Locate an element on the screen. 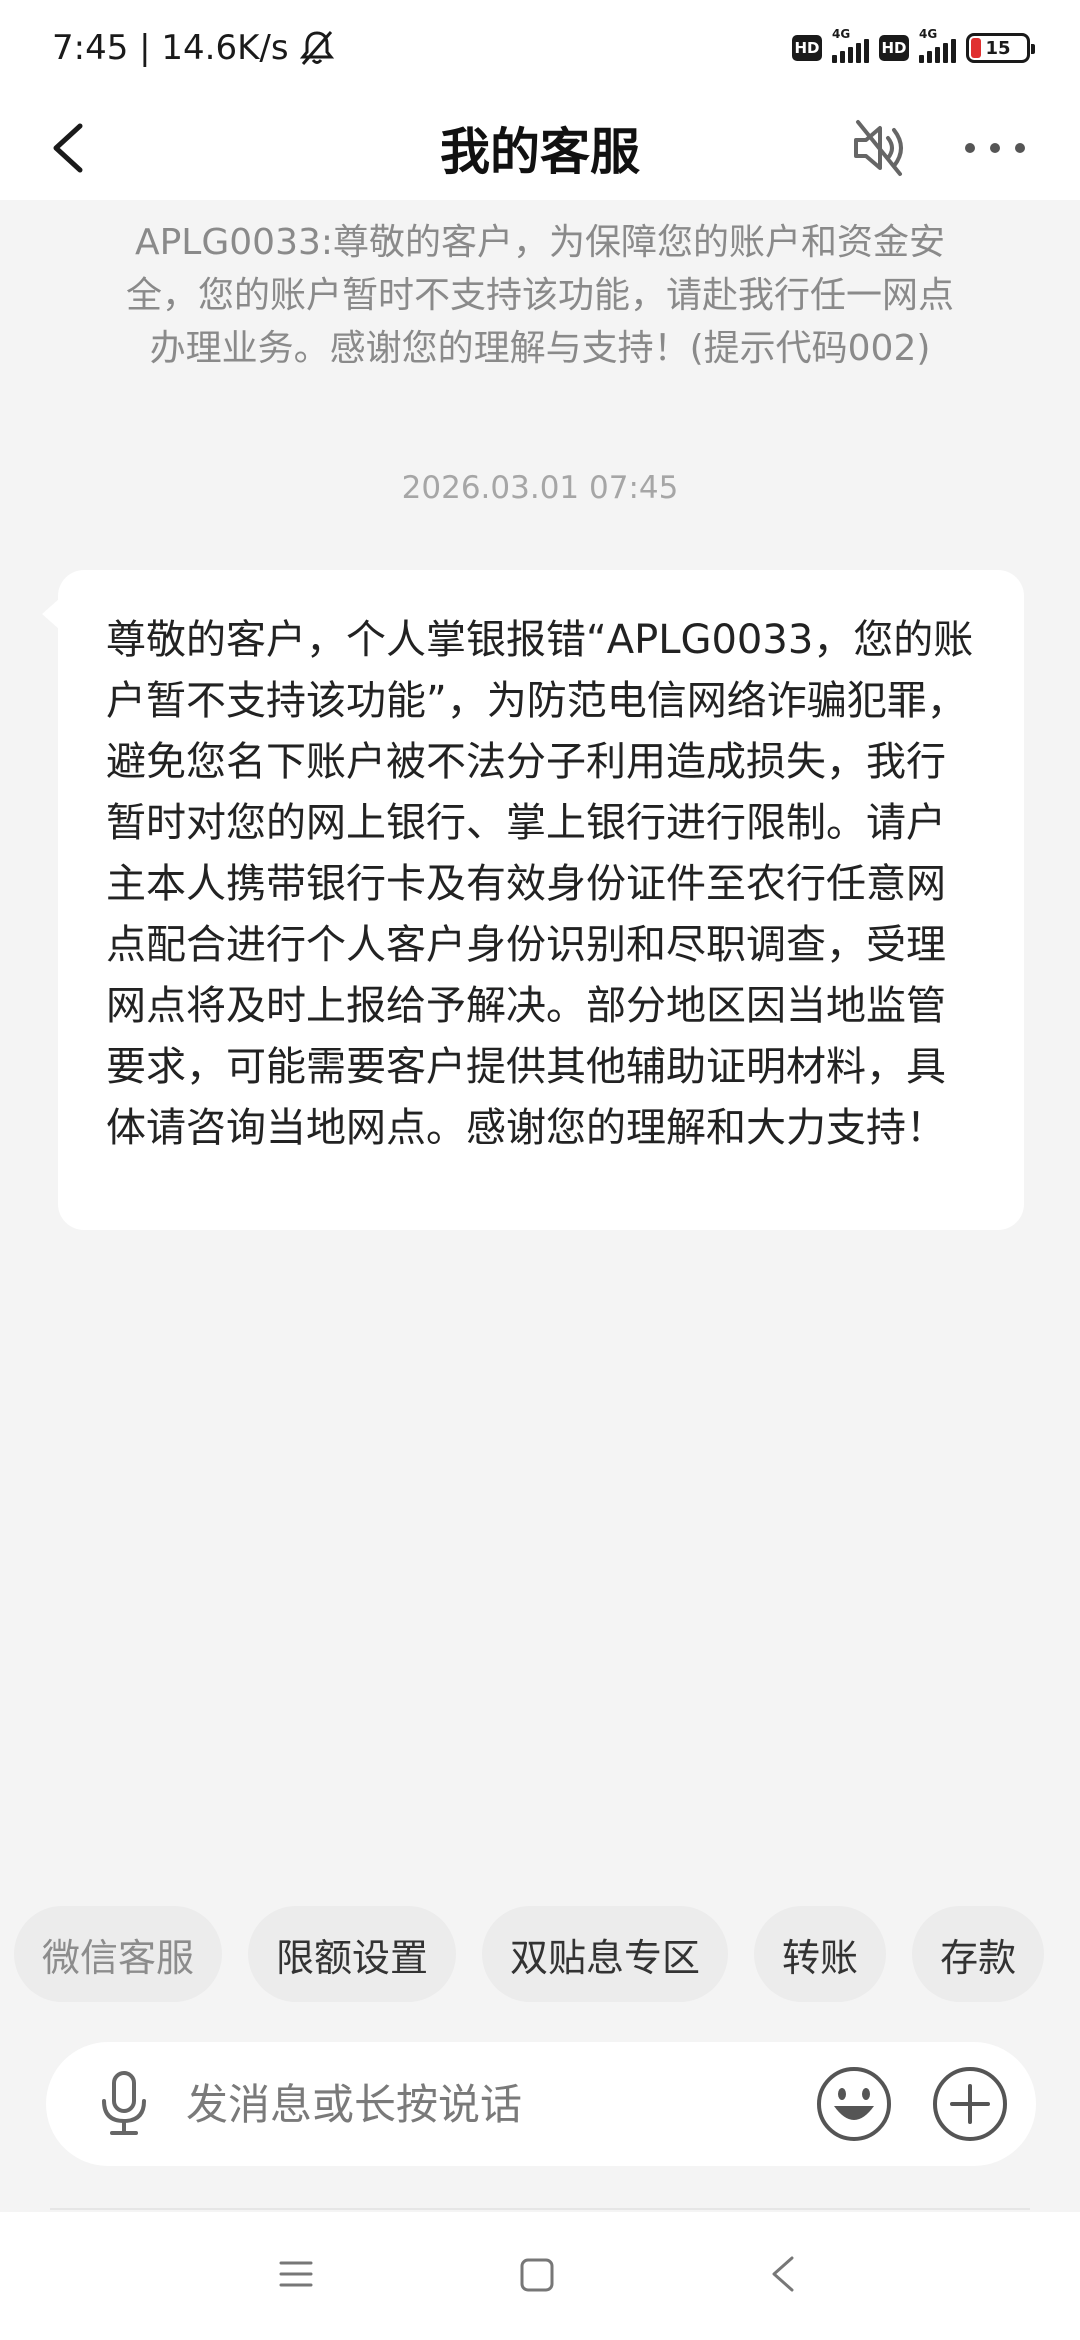 Image resolution: width=1080 pixels, height=2340 pixels. hd-badge-1: HD is located at coordinates (807, 48).